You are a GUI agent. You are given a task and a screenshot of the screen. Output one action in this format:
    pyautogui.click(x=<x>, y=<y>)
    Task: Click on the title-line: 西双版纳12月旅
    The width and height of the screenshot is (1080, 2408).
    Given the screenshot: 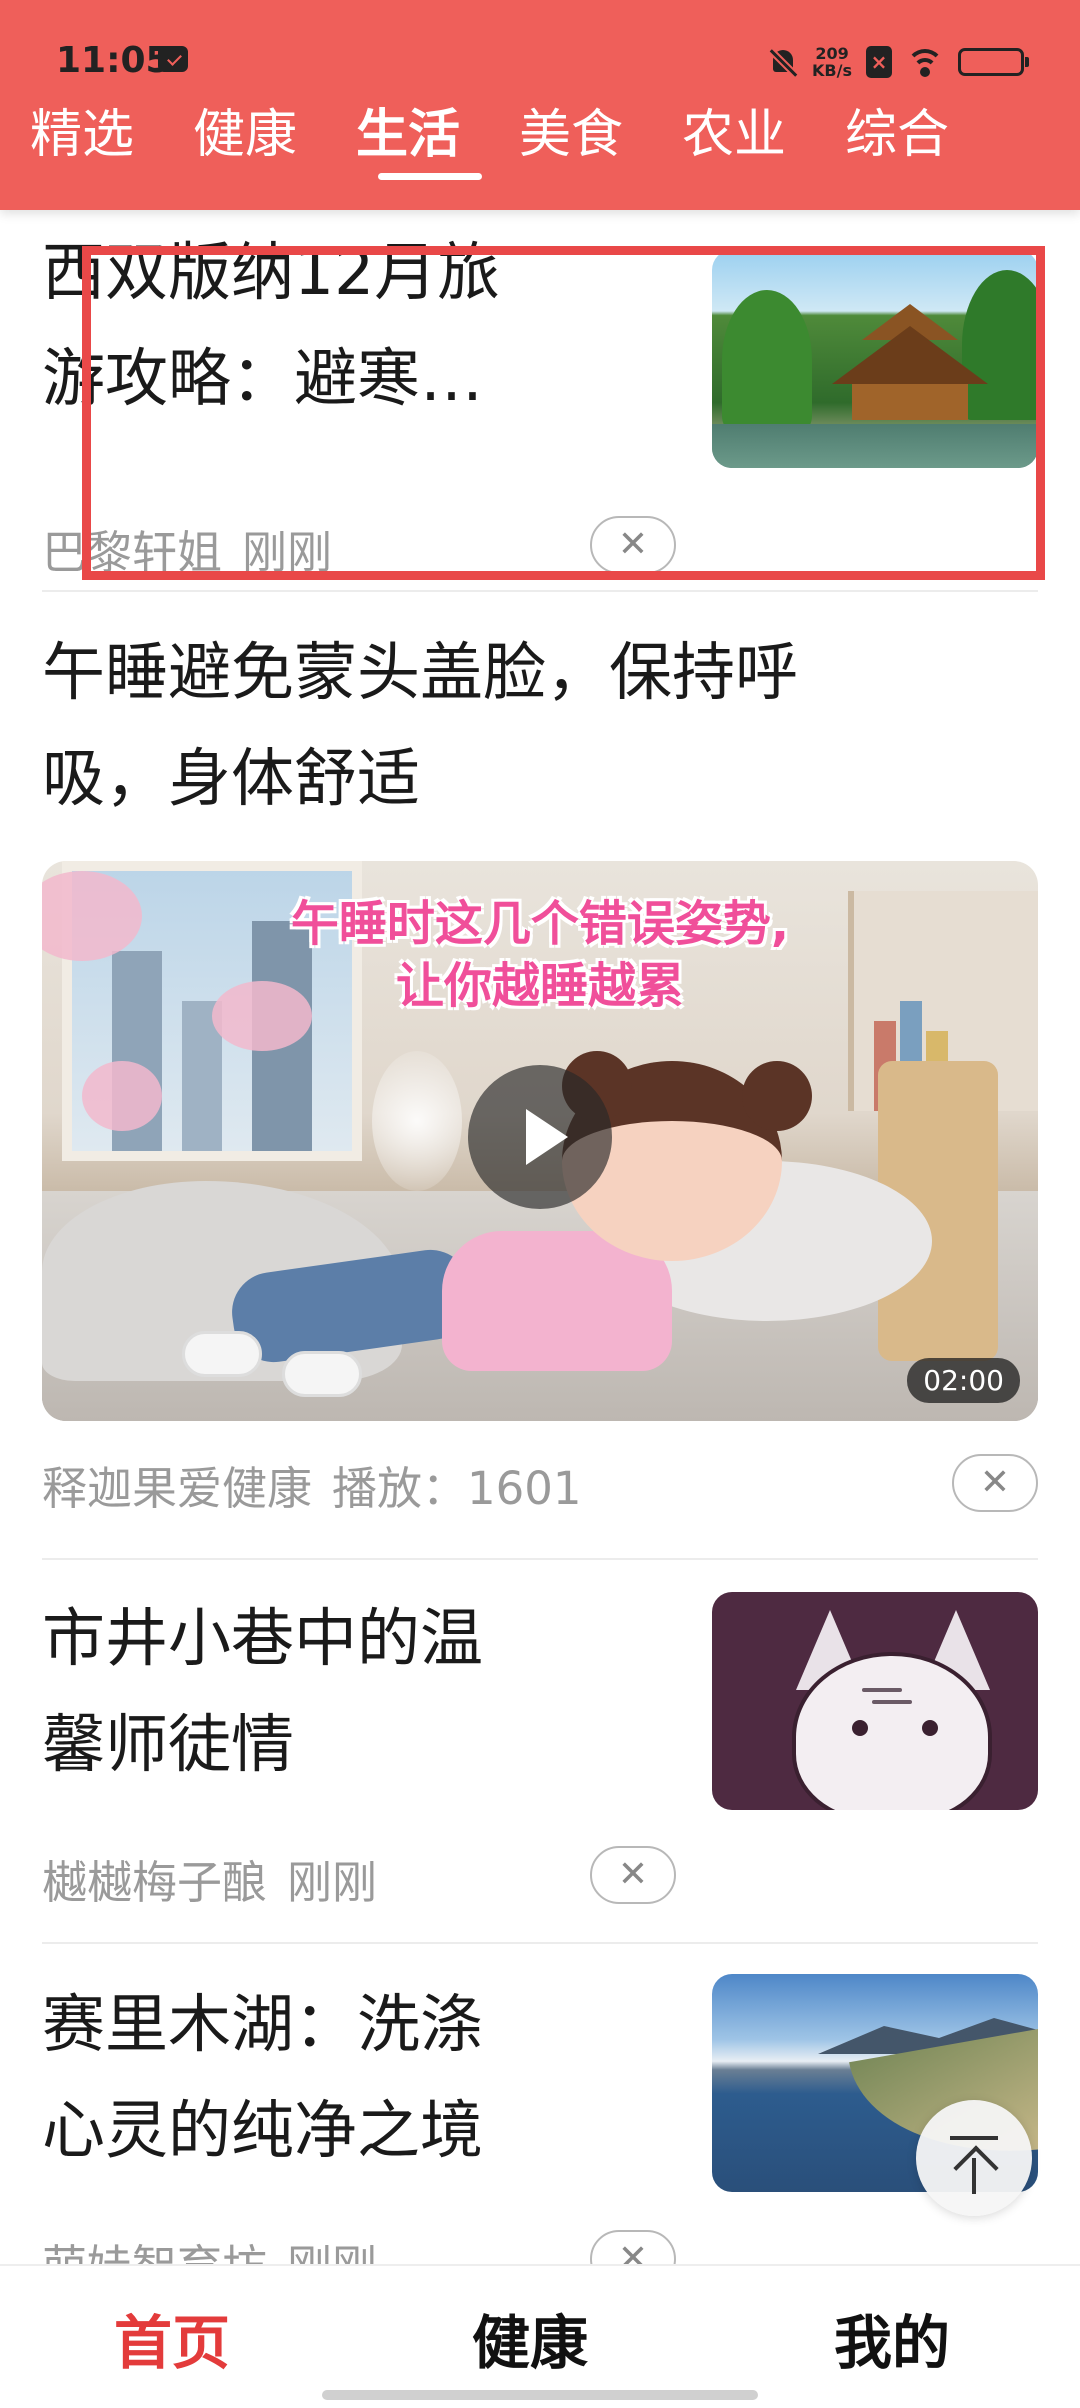 What is the action you would take?
    pyautogui.click(x=271, y=272)
    